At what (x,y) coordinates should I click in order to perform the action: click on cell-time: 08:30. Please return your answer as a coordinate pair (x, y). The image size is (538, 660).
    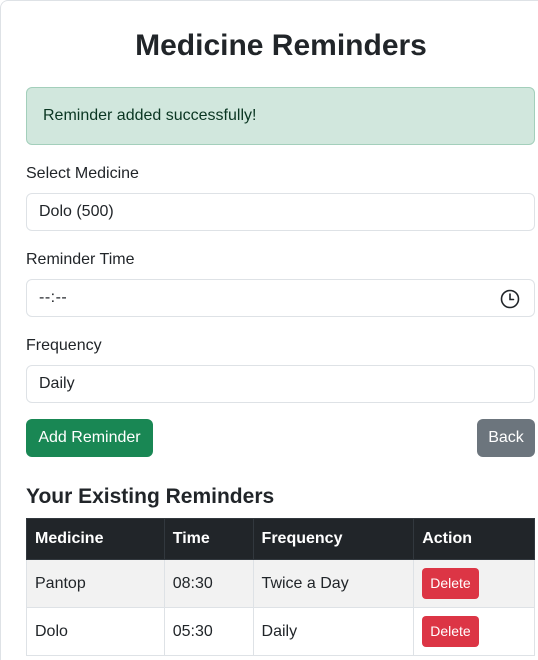
    Looking at the image, I should click on (208, 583).